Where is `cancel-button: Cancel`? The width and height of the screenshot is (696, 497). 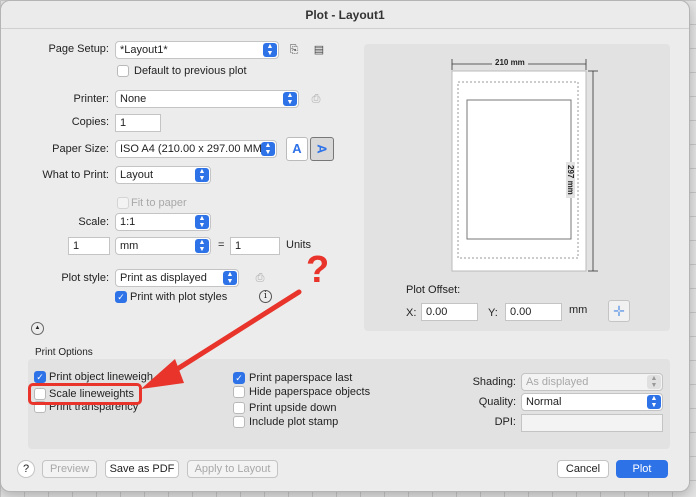
cancel-button: Cancel is located at coordinates (583, 469).